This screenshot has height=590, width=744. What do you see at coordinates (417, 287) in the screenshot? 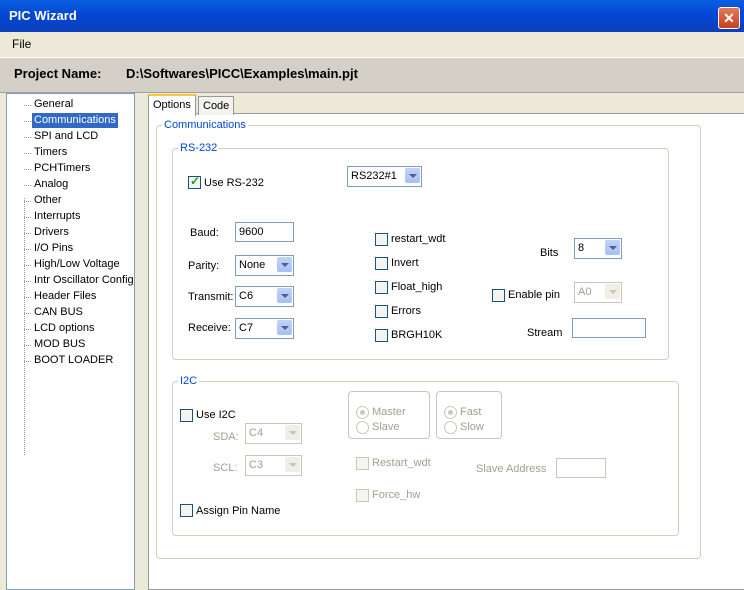
I see `float-high-label: Float_high` at bounding box center [417, 287].